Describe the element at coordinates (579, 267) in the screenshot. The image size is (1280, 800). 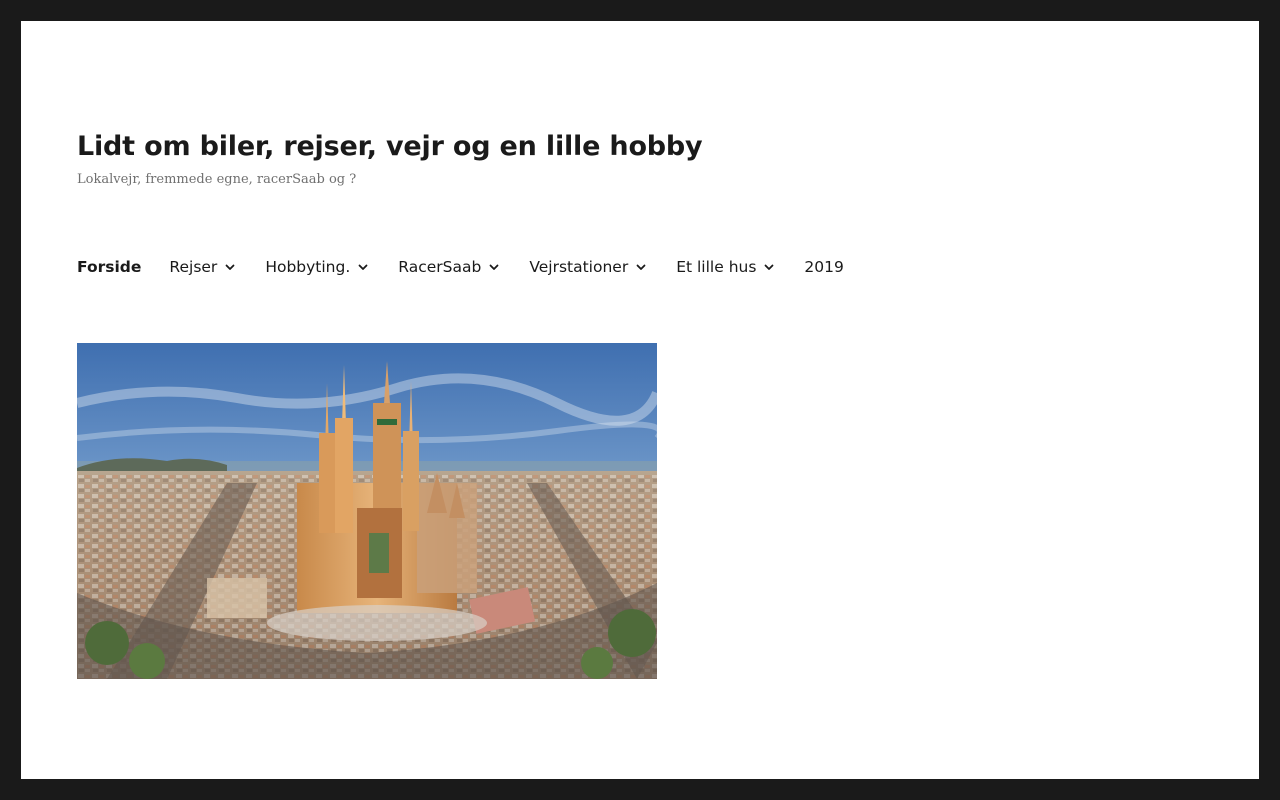
I see `nav-item-label: Vejrstationer` at that location.